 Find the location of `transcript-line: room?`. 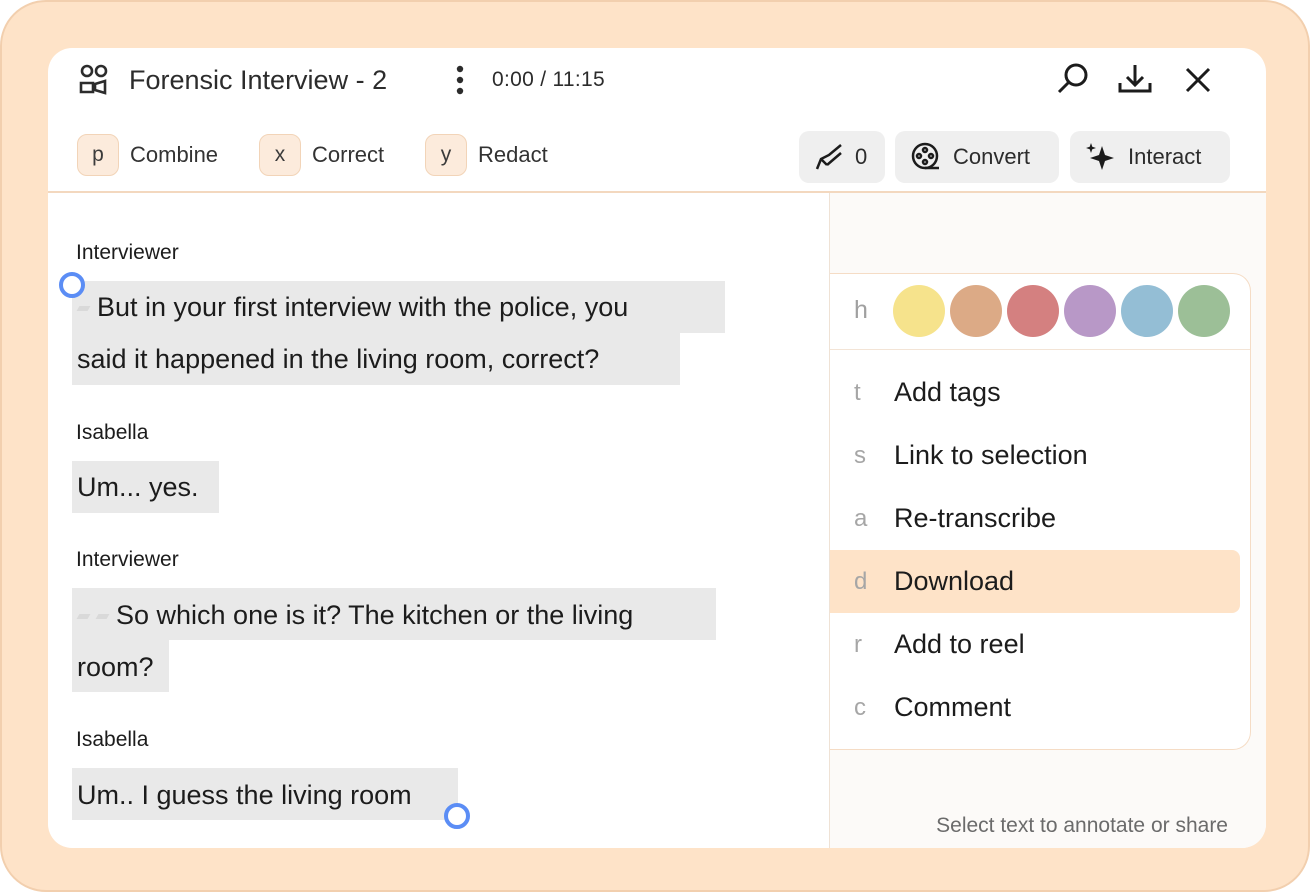

transcript-line: room? is located at coordinates (115, 667).